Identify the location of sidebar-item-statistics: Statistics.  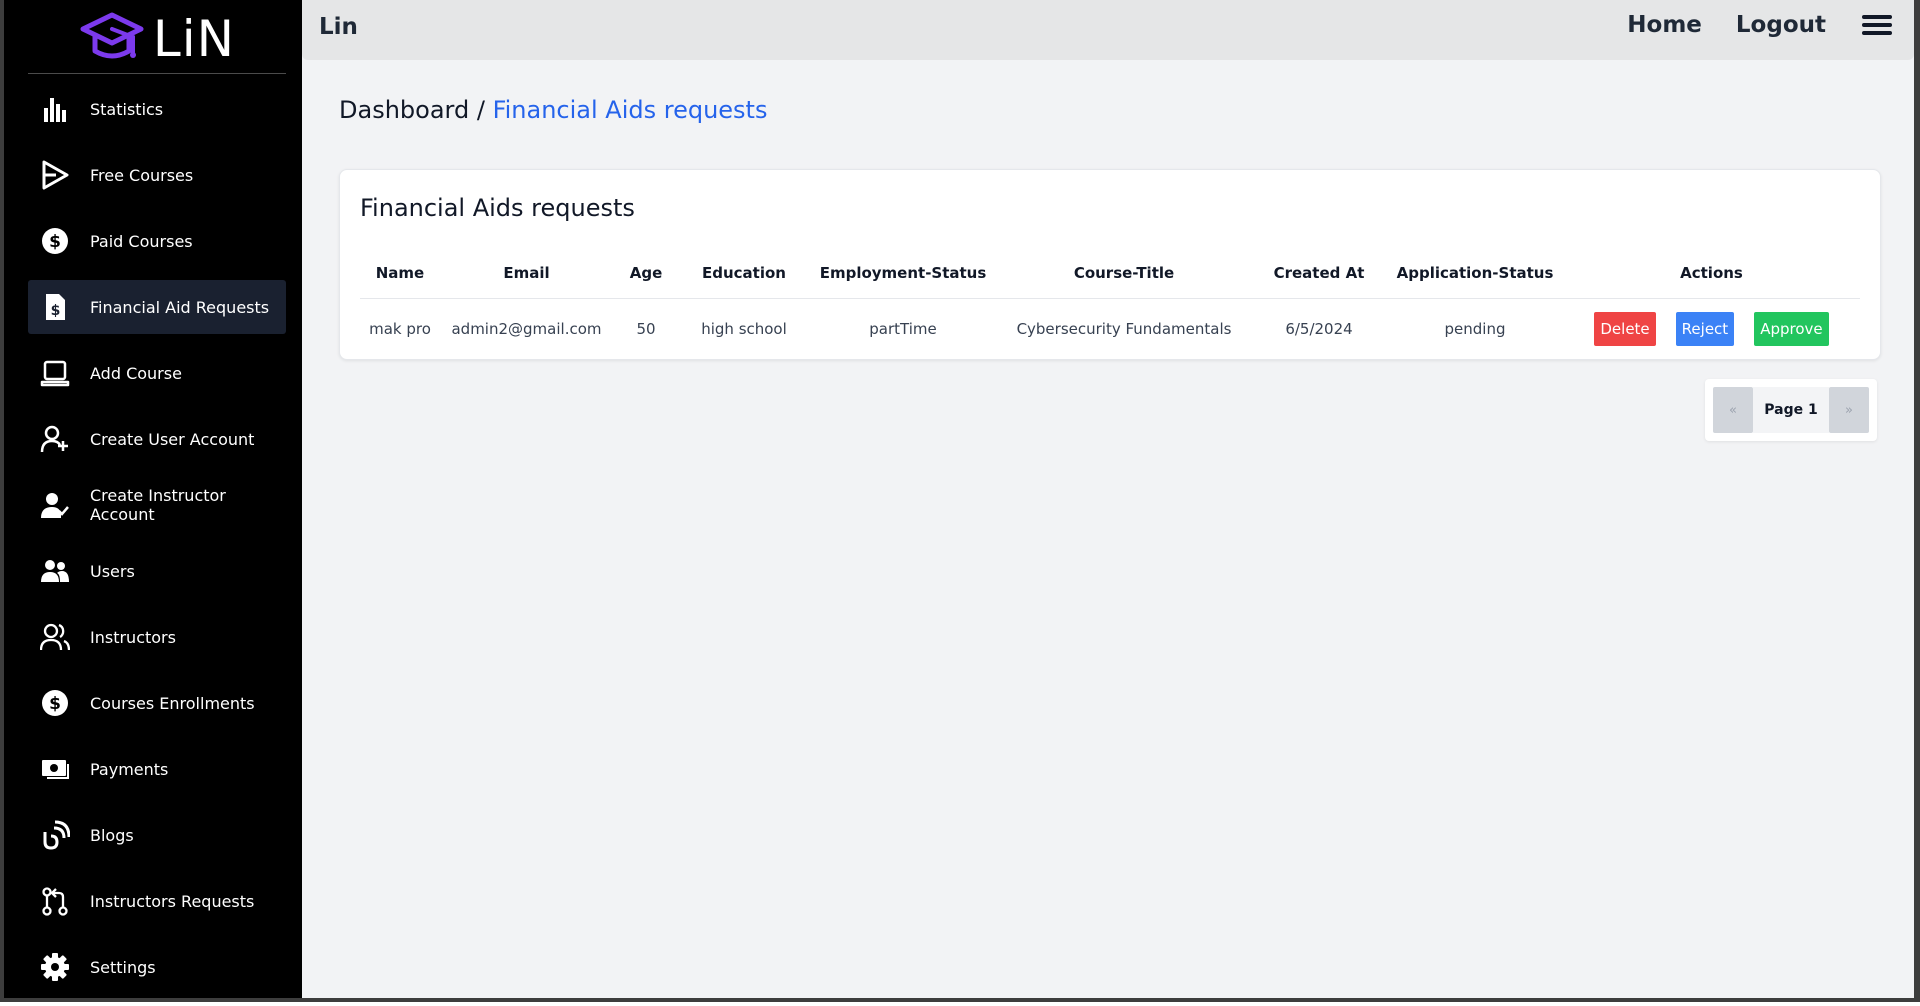
(157, 109).